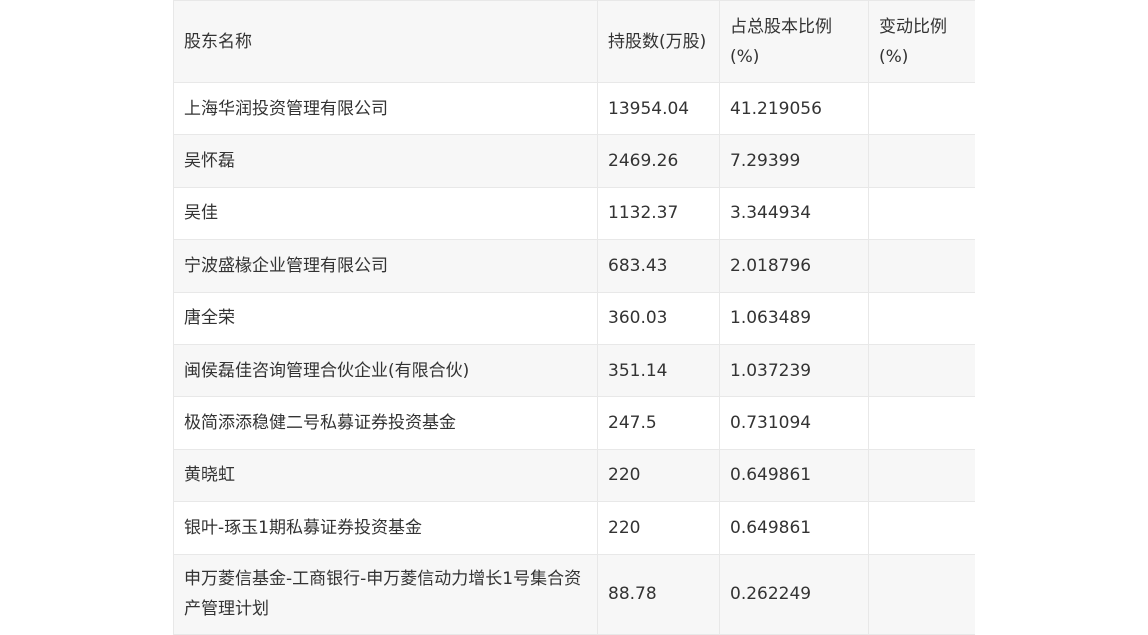 The width and height of the screenshot is (1148, 635). What do you see at coordinates (794, 108) in the screenshot?
I see `cell-ratio: 41.219056` at bounding box center [794, 108].